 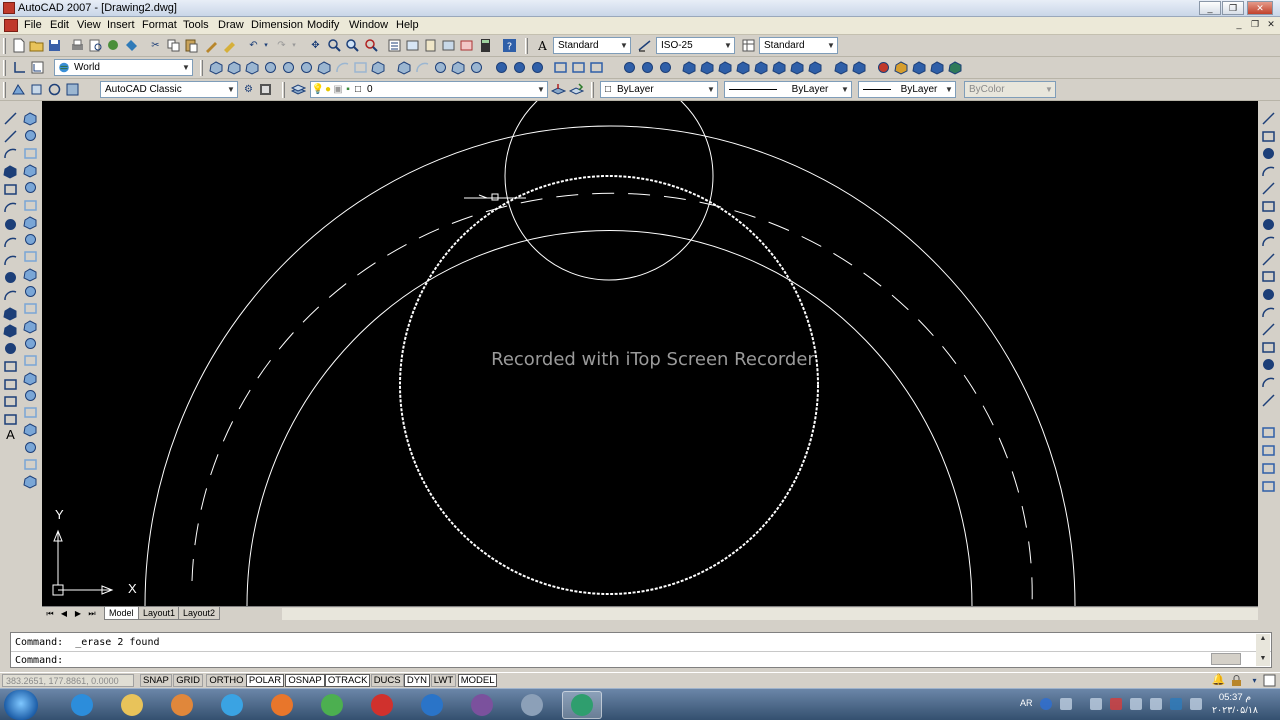 I want to click on revision-cloud-icon, so click(x=10, y=242).